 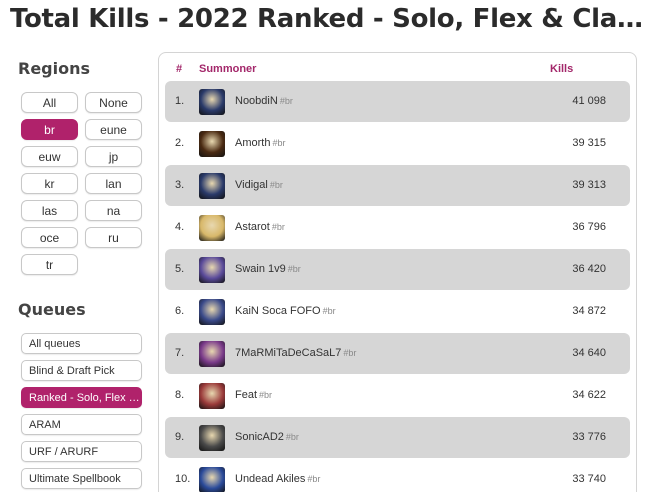 I want to click on kills-value: 41 098, so click(x=589, y=101).